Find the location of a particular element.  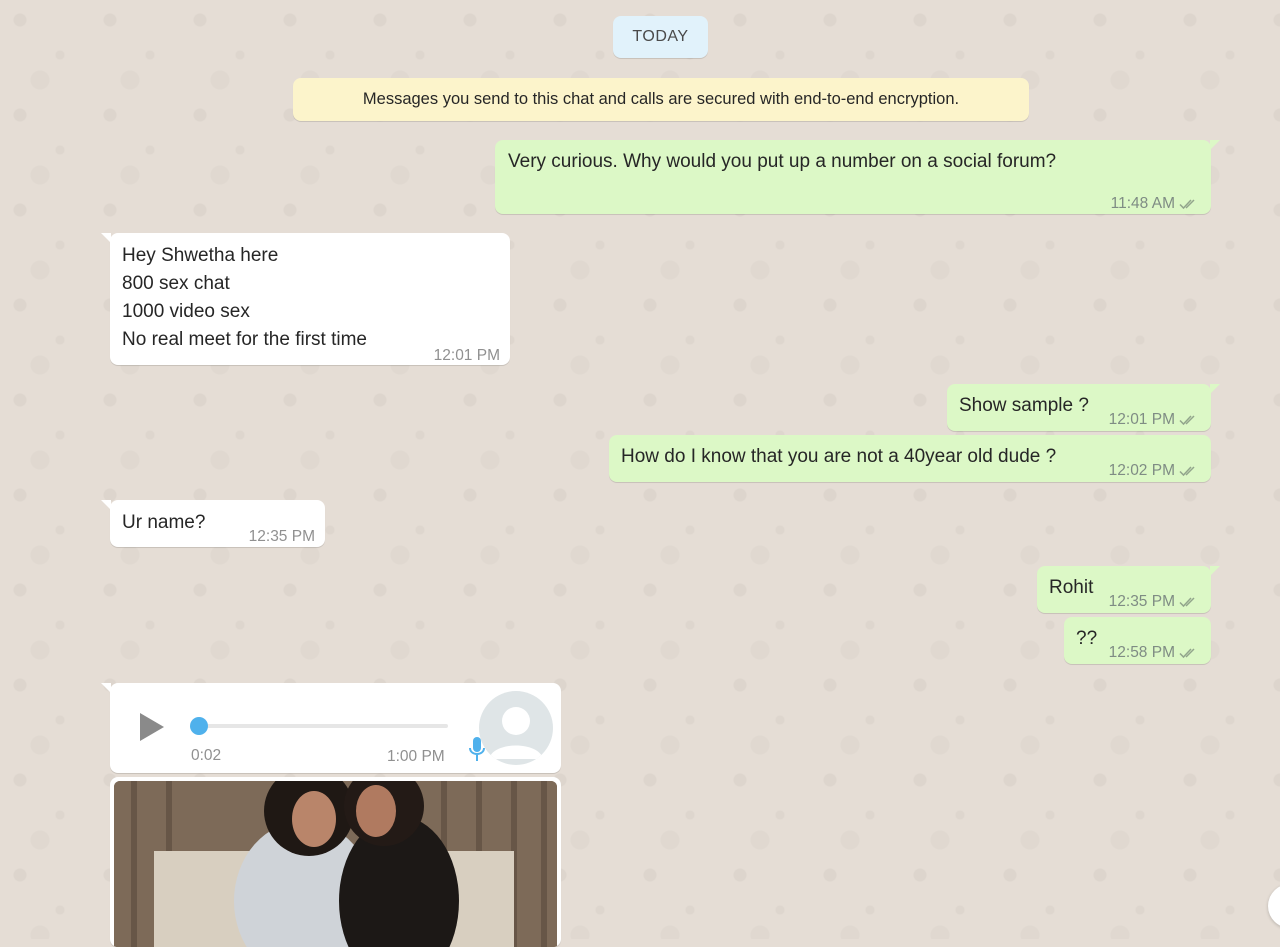

message-meta: 12:58 PM is located at coordinates (1154, 653).